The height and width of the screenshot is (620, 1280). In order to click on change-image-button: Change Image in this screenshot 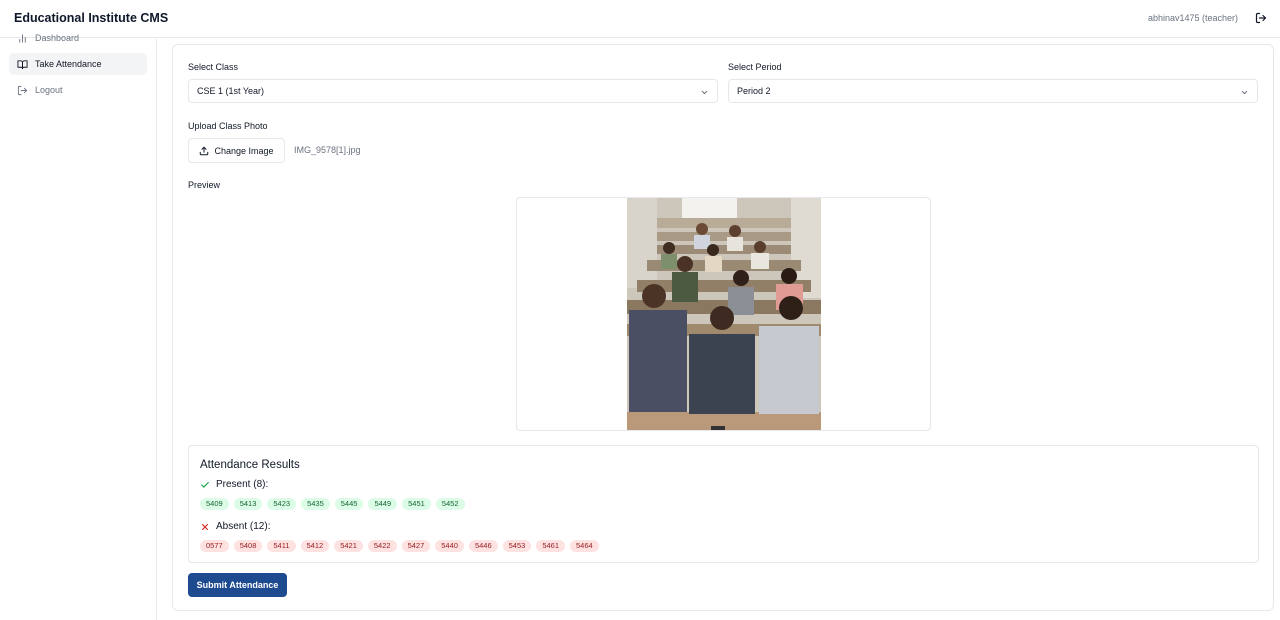, I will do `click(236, 150)`.